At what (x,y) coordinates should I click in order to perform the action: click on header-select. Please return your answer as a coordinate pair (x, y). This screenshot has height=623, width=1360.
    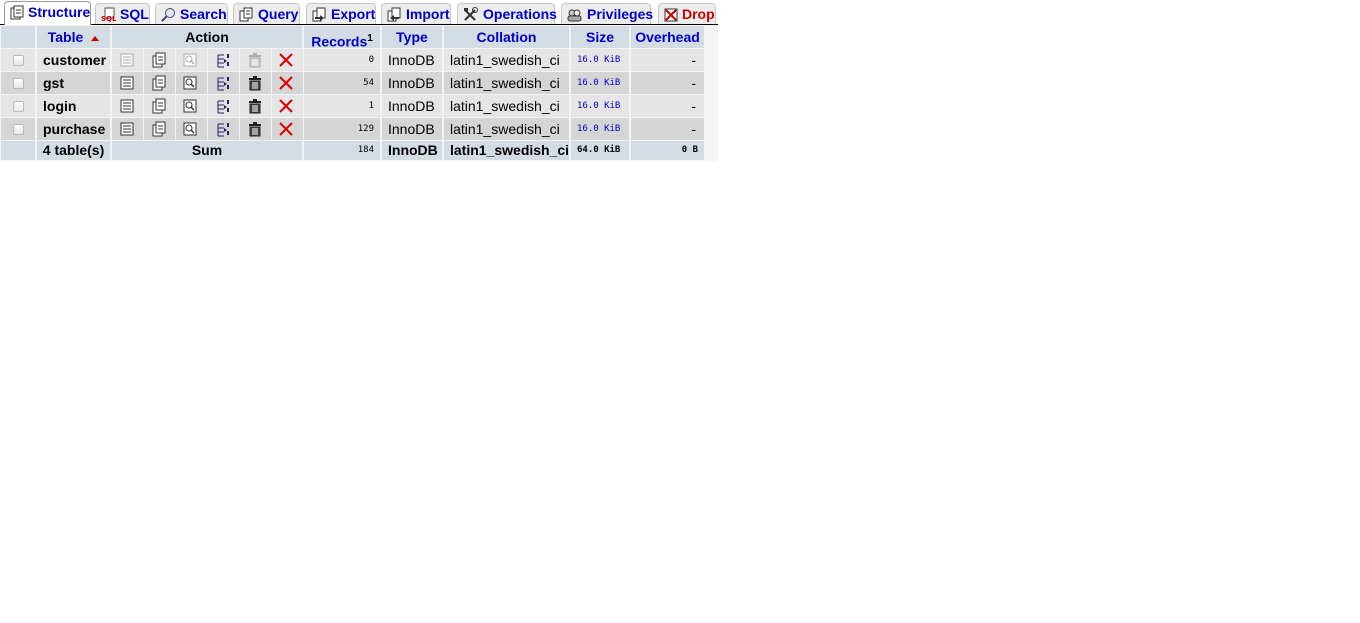
    Looking at the image, I should click on (18, 37).